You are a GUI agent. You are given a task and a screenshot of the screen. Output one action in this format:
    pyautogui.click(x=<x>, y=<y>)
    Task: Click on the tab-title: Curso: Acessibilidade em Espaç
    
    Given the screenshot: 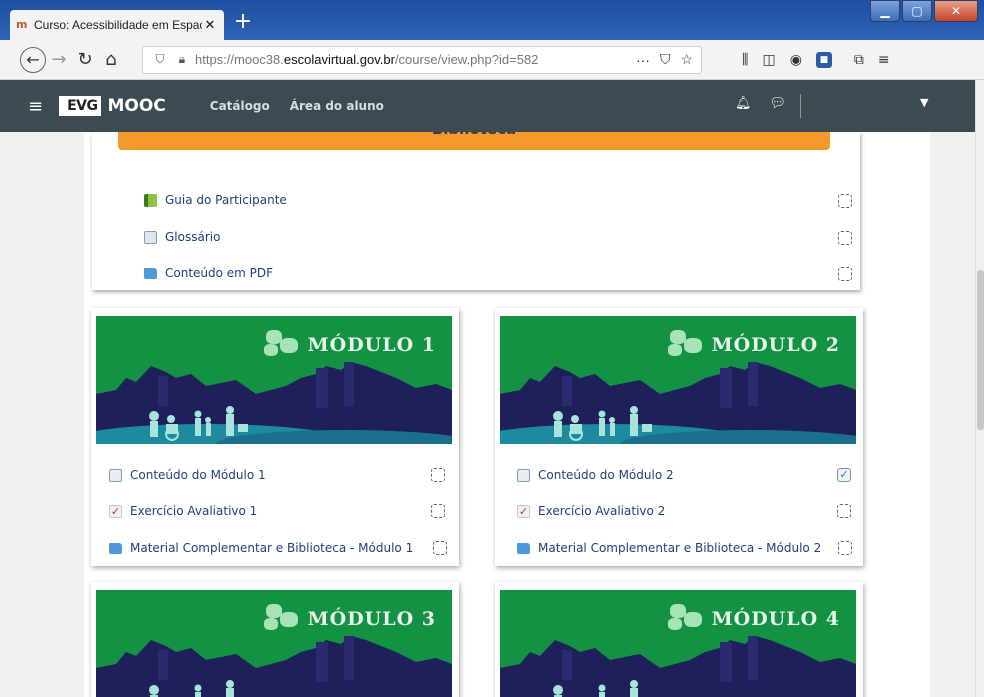 What is the action you would take?
    pyautogui.click(x=118, y=25)
    